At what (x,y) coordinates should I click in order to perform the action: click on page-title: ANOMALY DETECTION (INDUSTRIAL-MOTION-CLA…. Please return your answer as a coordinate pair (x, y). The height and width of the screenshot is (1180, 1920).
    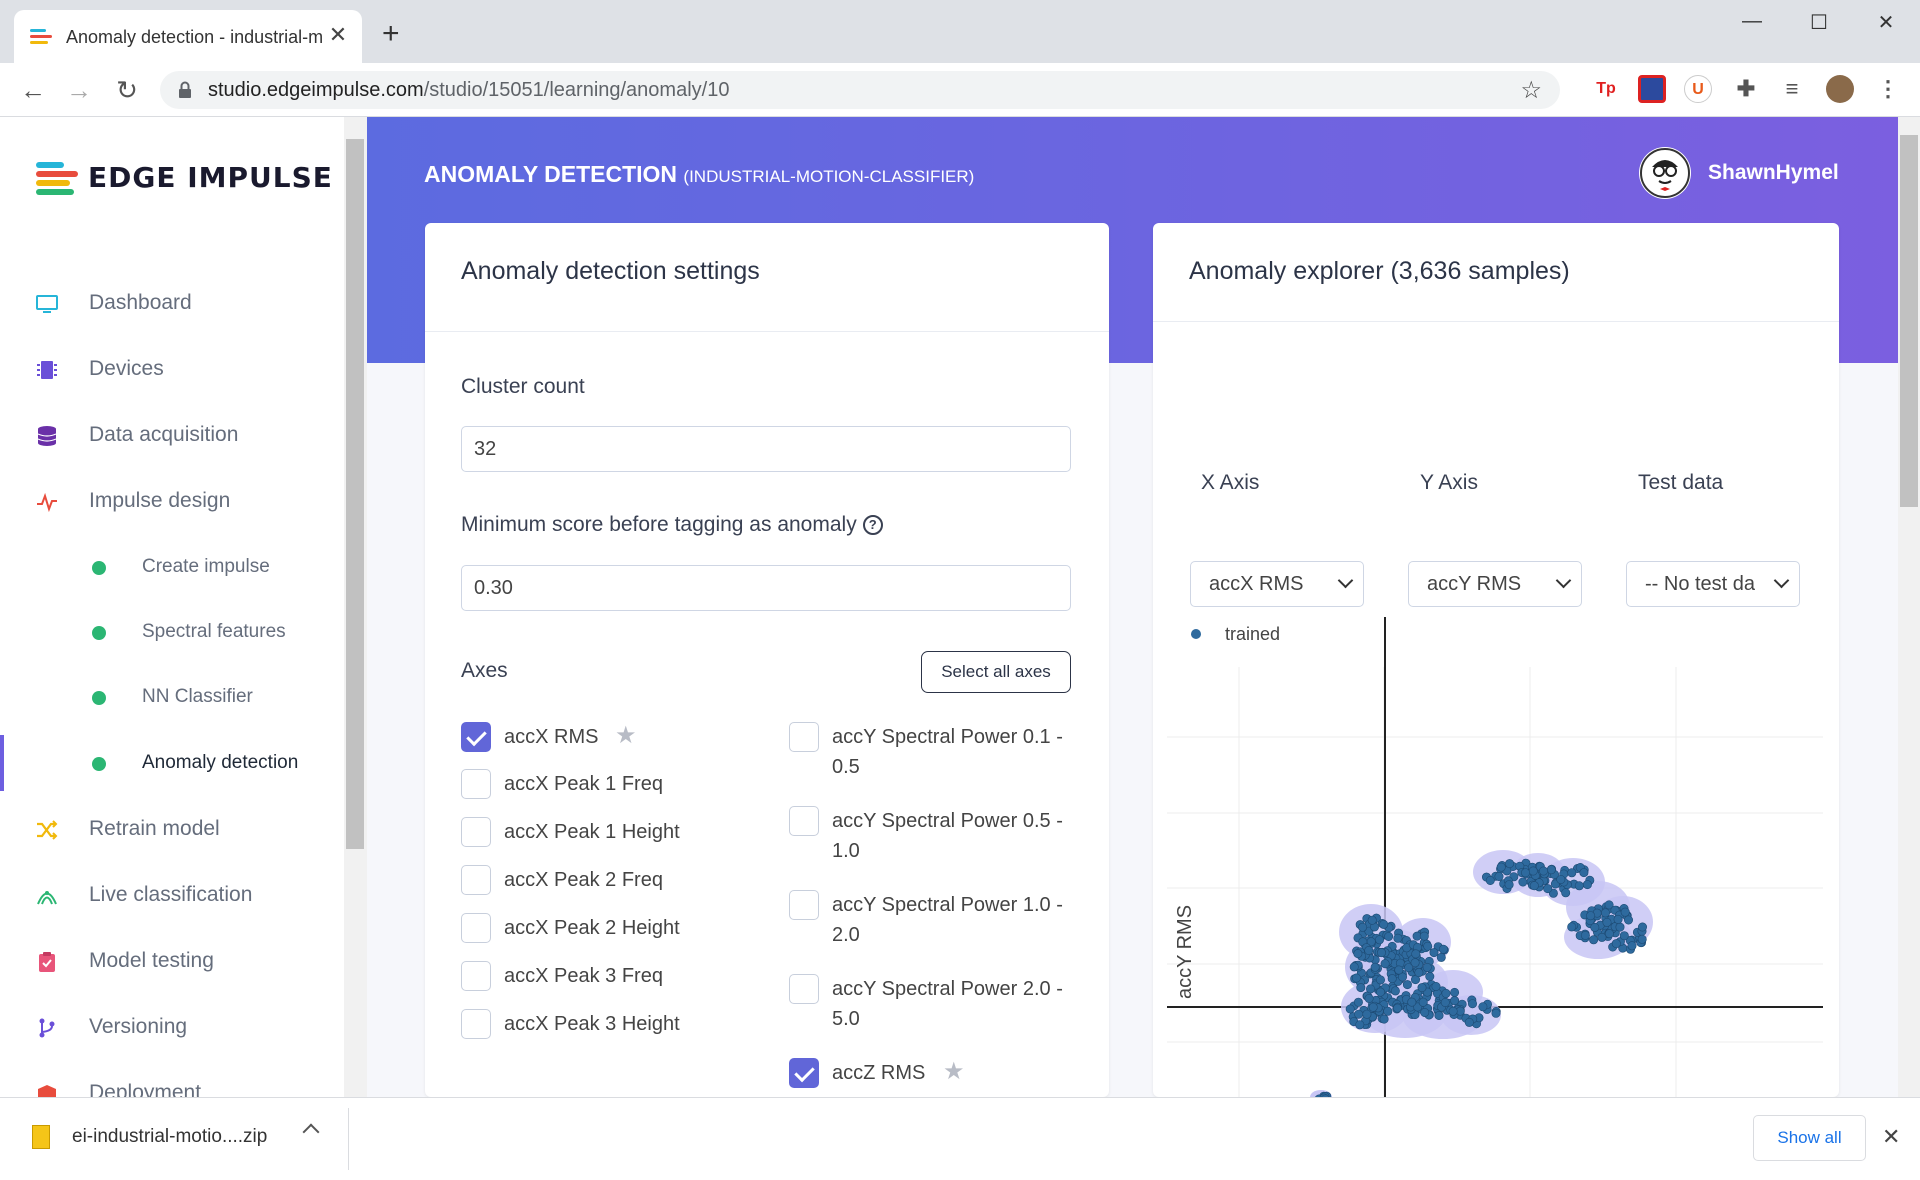
    Looking at the image, I should click on (699, 174).